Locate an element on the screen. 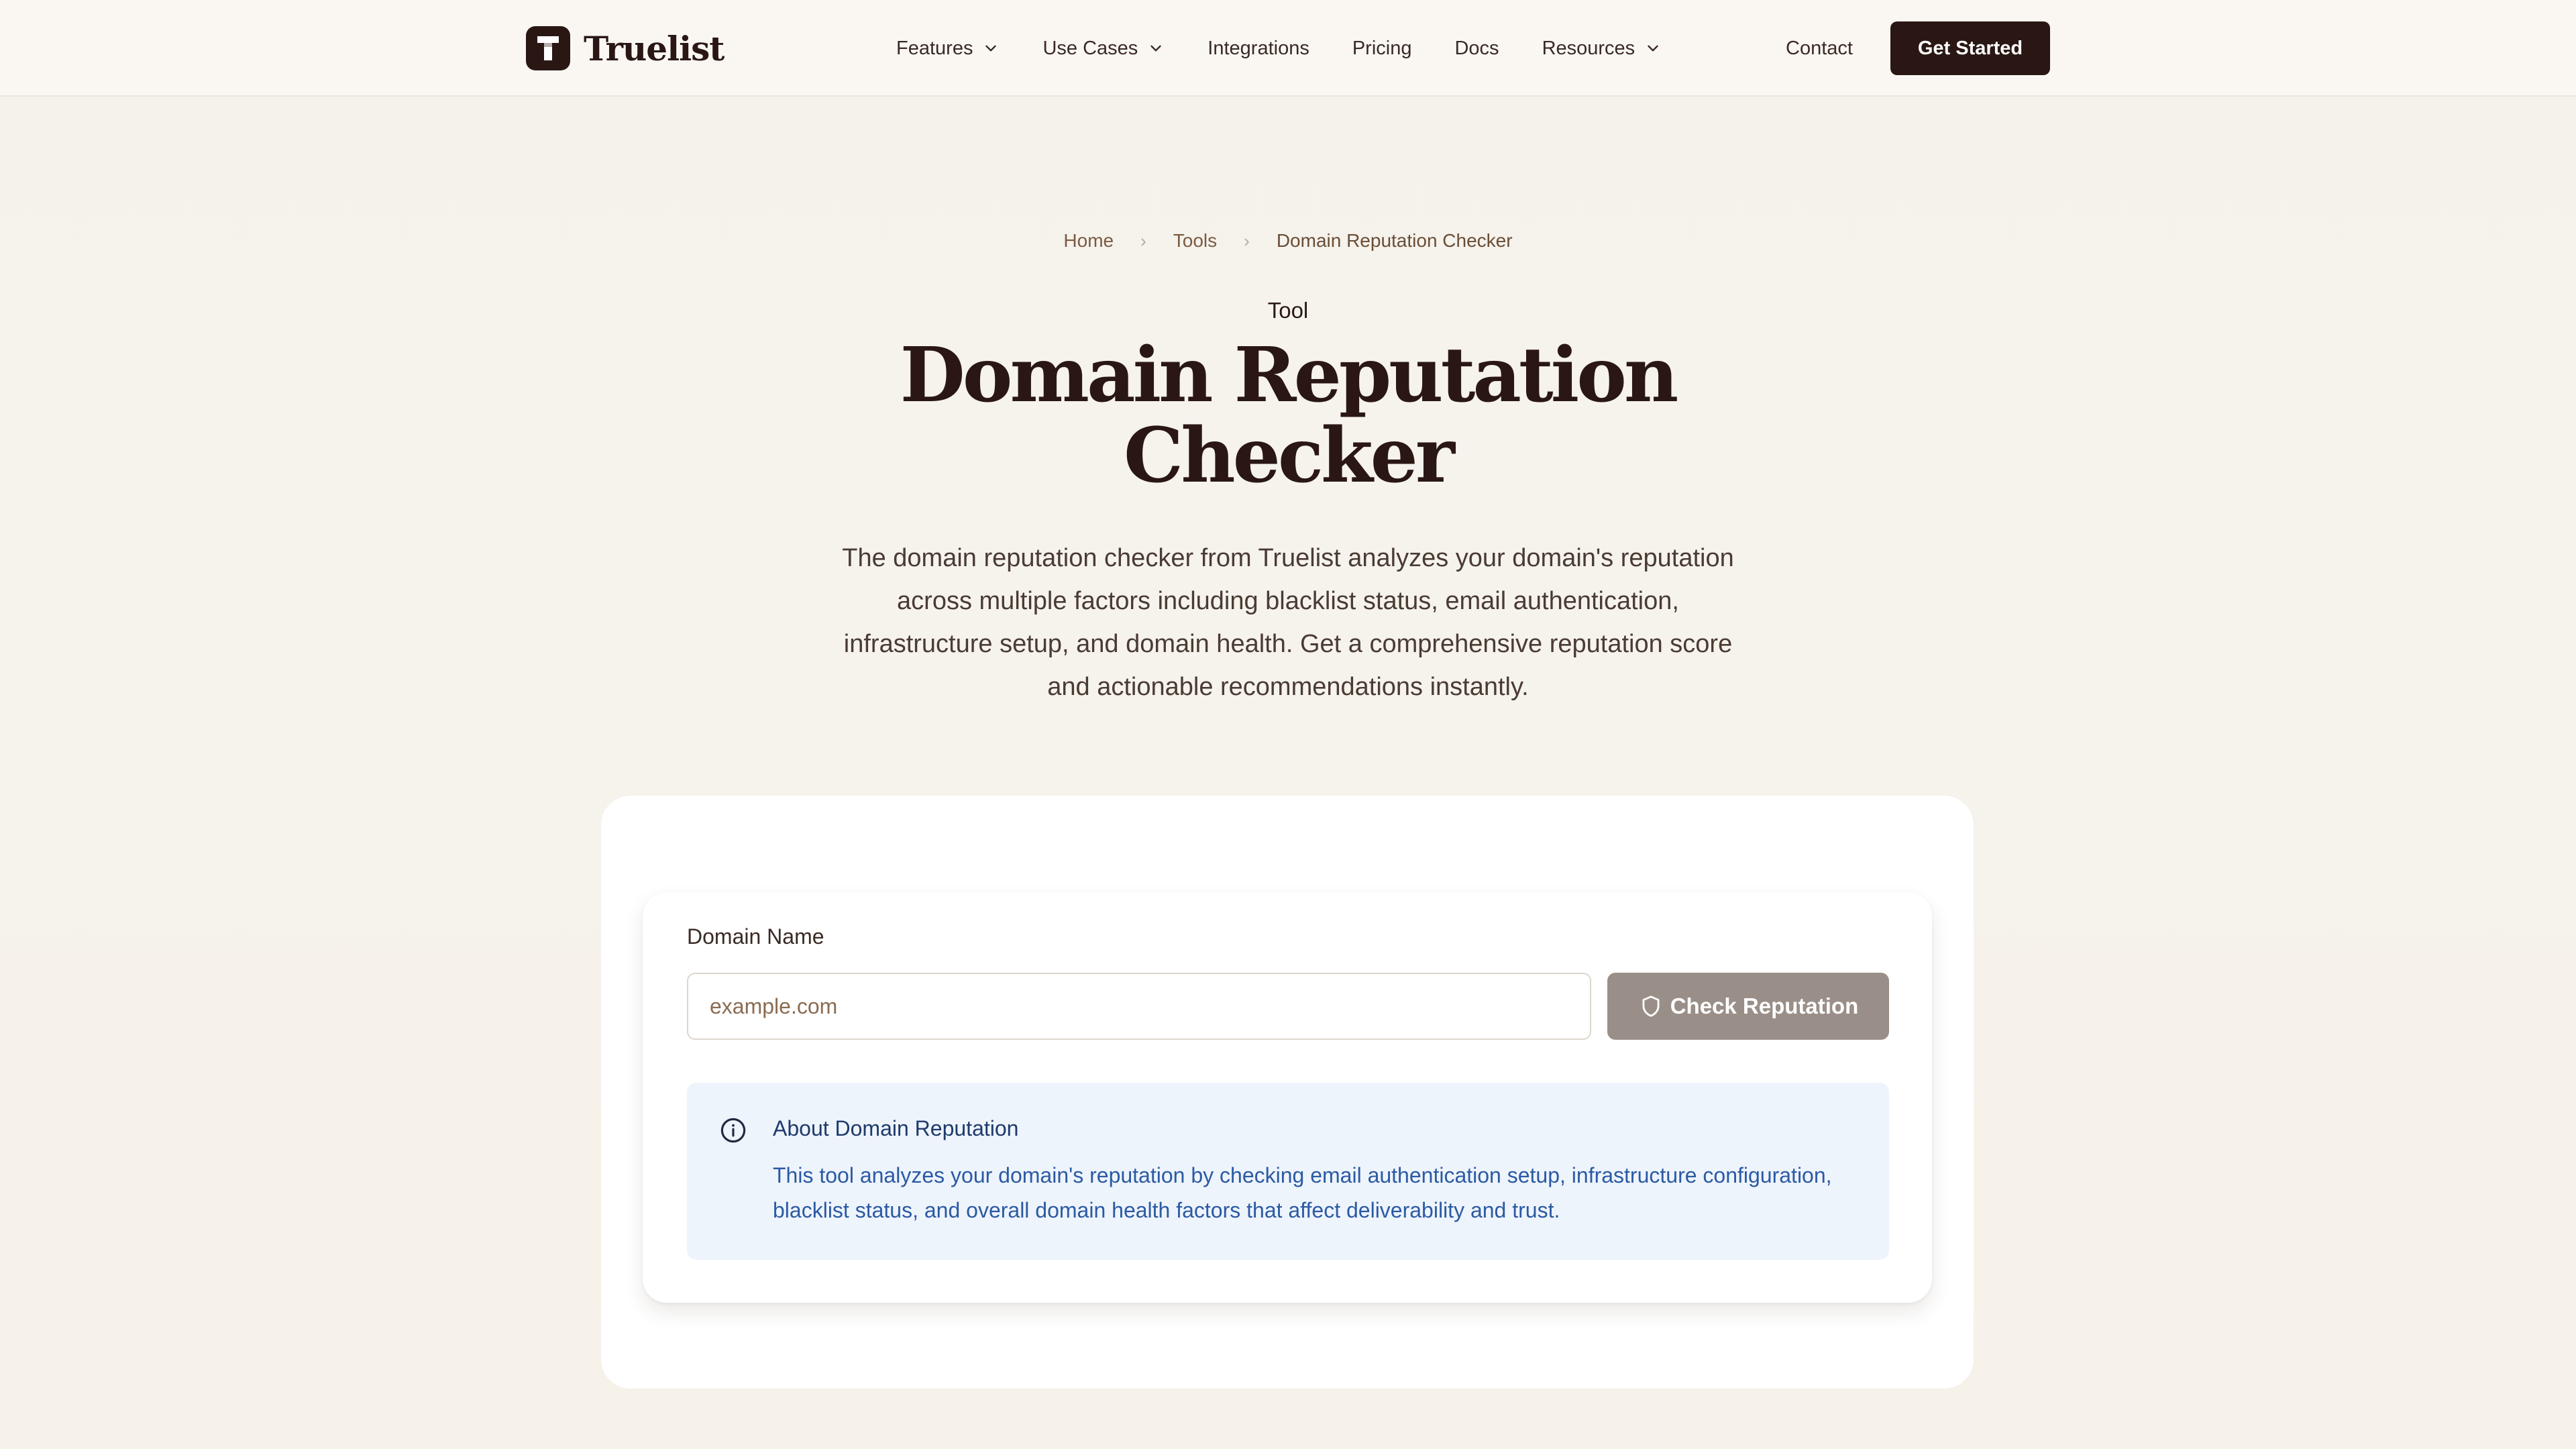  breadcrumb: Home › Tools › Domain Reputation Checker is located at coordinates (1288, 241).